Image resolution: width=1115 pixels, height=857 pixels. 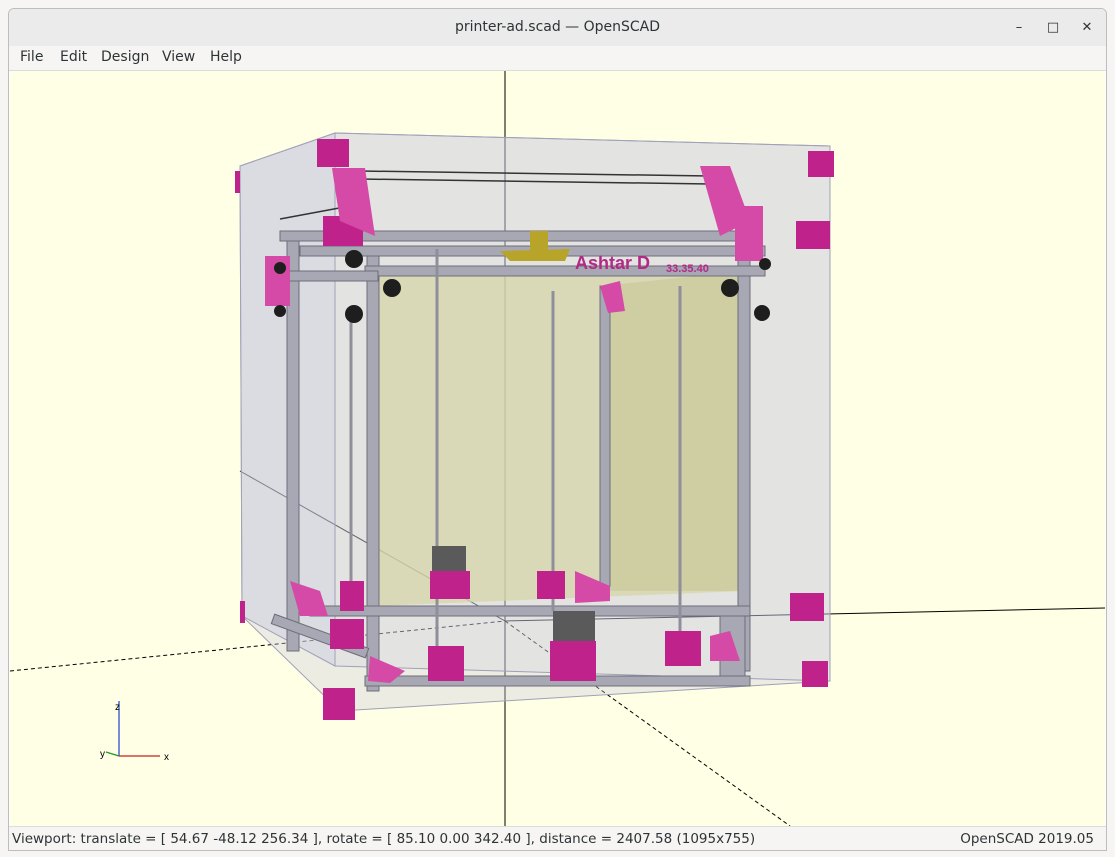 What do you see at coordinates (73, 57) in the screenshot?
I see `menu-edit: Edit` at bounding box center [73, 57].